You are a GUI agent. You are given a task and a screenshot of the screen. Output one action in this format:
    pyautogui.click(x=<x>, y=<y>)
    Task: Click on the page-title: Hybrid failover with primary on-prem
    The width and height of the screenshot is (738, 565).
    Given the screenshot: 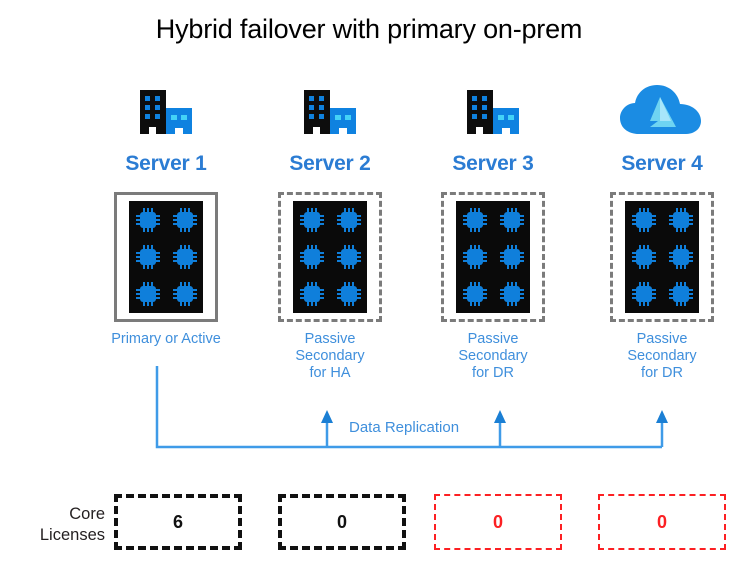 What is the action you would take?
    pyautogui.click(x=369, y=29)
    